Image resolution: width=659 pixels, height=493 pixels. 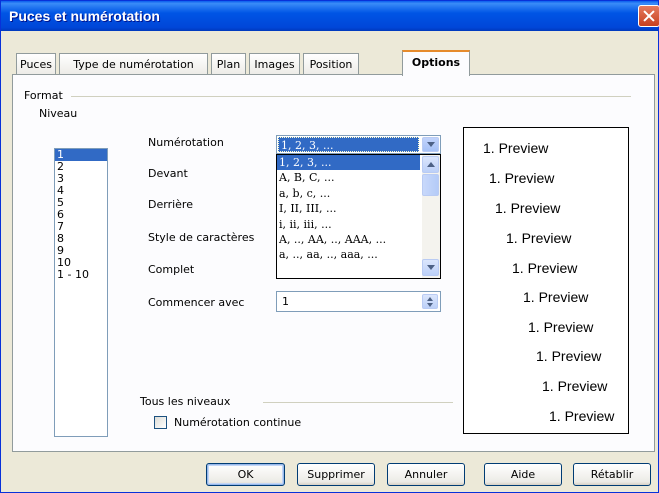 I want to click on level-list: 1 2 3 4 5 6 7 8 9 10 1 - 10, so click(x=81, y=292).